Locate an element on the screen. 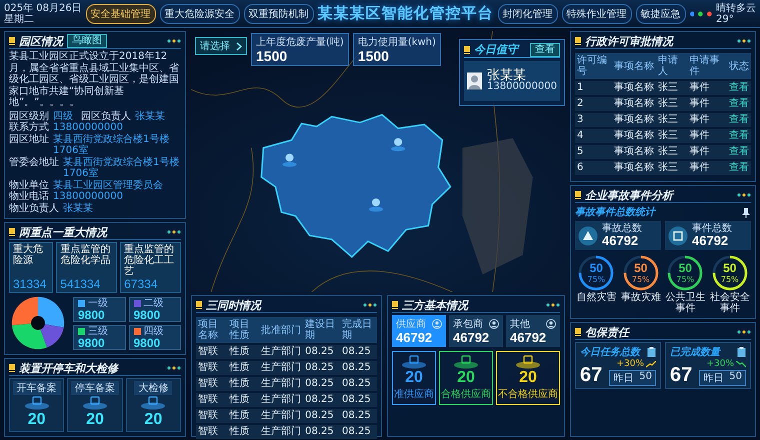 The image size is (760, 440). yesterday-label: 昨日 is located at coordinates (623, 379).